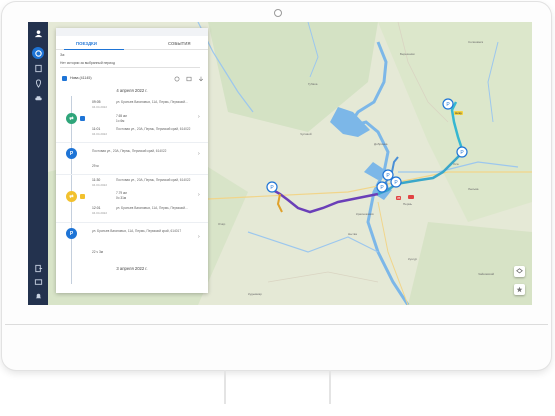  What do you see at coordinates (473, 189) in the screenshot?
I see `town-label: Лысьва` at bounding box center [473, 189].